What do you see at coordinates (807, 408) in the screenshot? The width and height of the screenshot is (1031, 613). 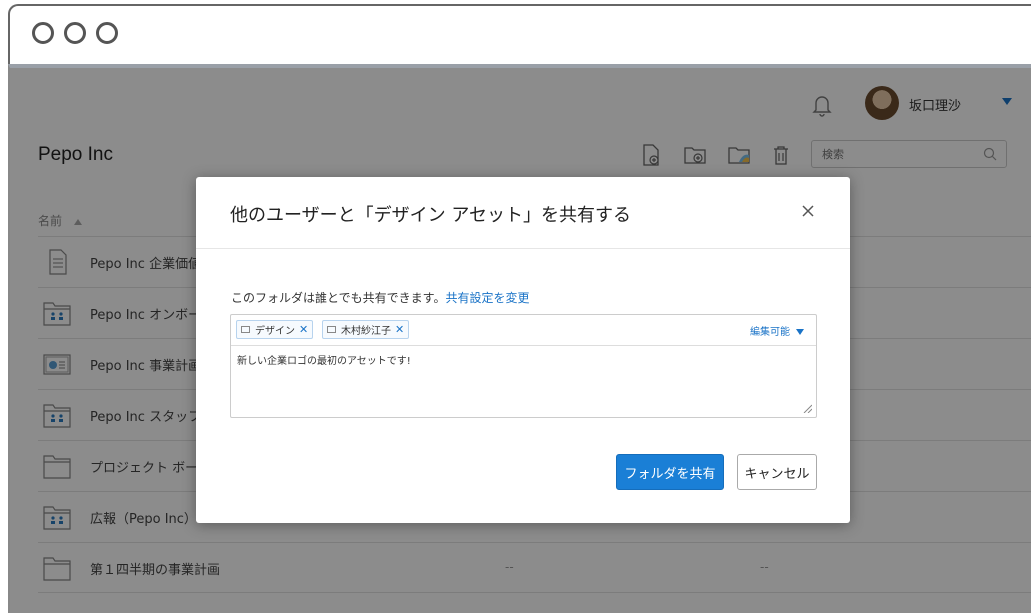 I see `resize-handle-icon` at bounding box center [807, 408].